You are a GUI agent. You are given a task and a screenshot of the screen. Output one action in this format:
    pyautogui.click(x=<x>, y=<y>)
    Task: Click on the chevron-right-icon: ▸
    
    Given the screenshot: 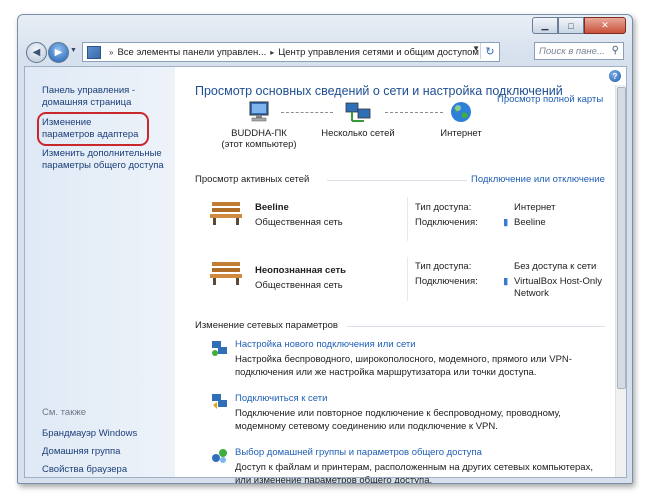 What is the action you would take?
    pyautogui.click(x=272, y=52)
    